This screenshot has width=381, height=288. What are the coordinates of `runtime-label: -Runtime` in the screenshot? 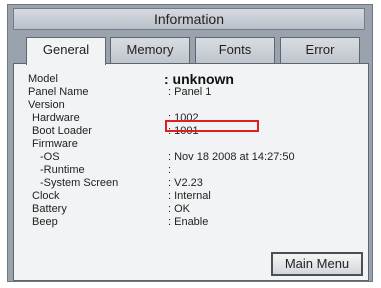 It's located at (62, 170).